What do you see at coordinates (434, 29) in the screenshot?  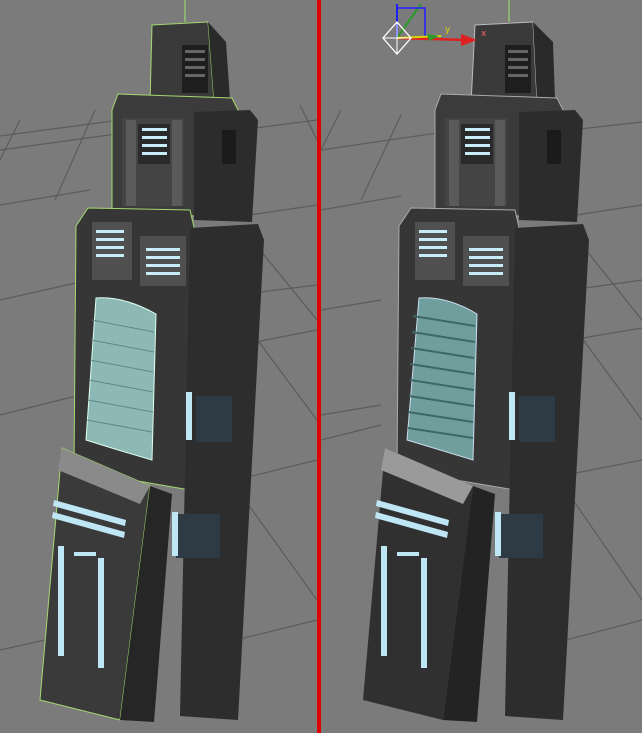 I see `move-gizmo: y x` at bounding box center [434, 29].